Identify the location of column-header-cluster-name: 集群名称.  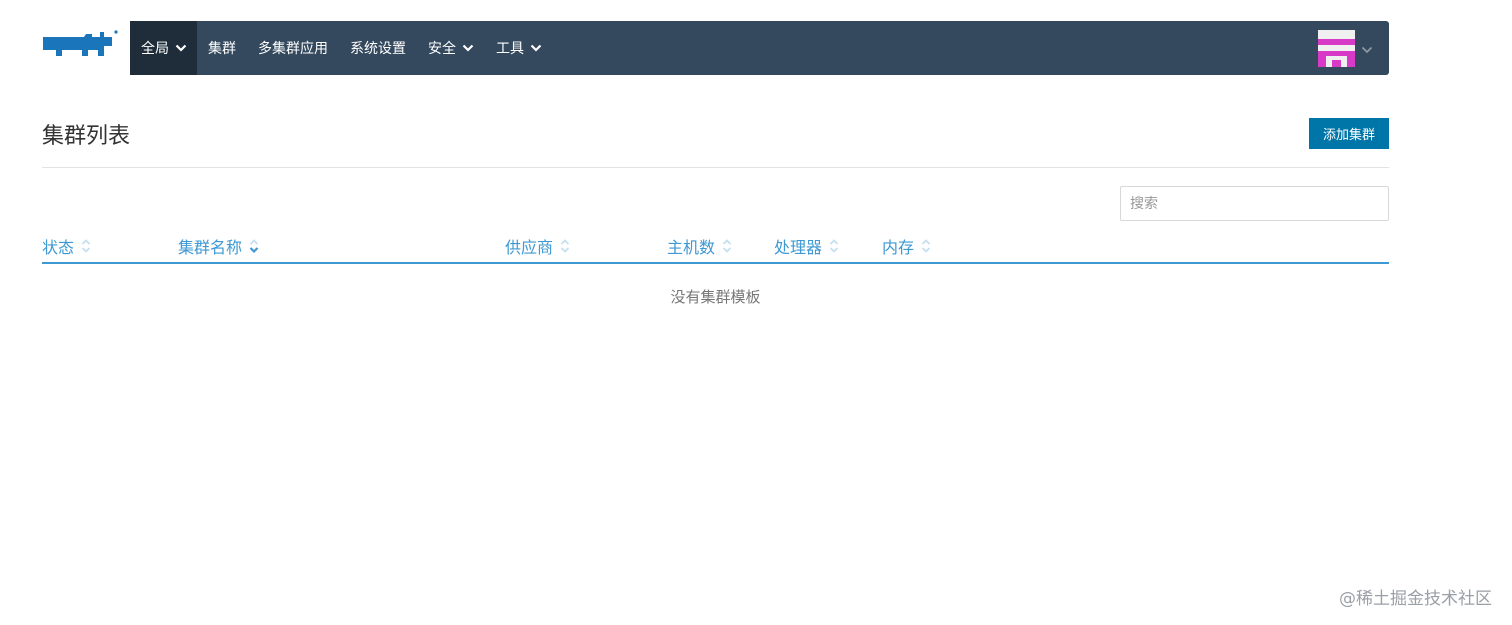
(218, 246).